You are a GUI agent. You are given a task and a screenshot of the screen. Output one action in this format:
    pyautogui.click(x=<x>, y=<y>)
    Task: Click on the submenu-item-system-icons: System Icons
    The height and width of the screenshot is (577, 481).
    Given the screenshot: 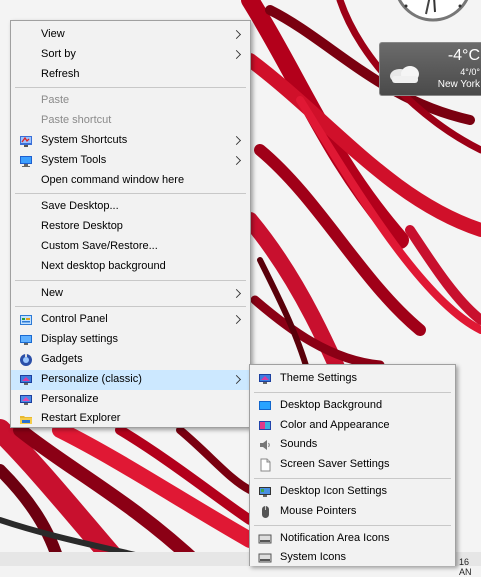 What is the action you would take?
    pyautogui.click(x=352, y=558)
    